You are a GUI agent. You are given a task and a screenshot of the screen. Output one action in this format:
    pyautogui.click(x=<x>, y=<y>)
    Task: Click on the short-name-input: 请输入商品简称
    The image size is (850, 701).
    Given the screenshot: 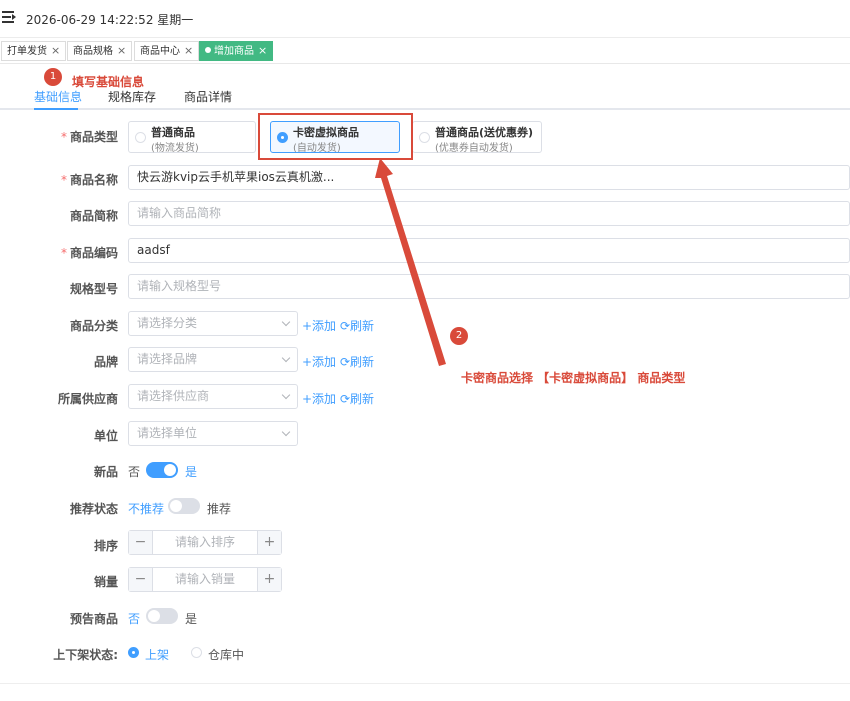 What is the action you would take?
    pyautogui.click(x=489, y=213)
    